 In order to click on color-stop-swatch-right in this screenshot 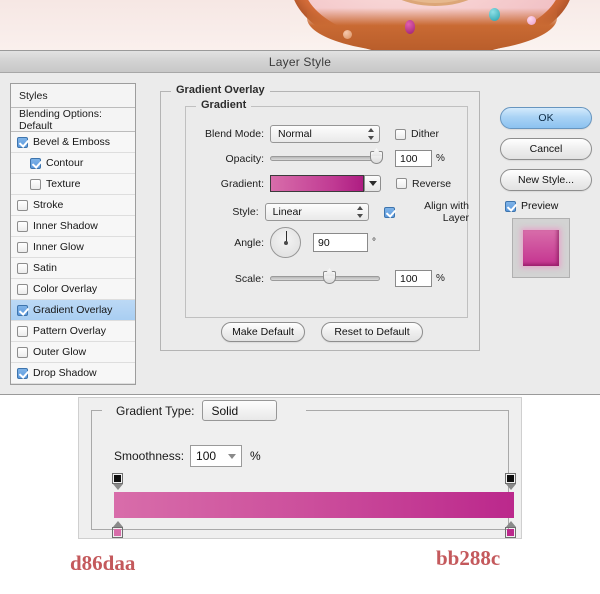, I will do `click(510, 532)`.